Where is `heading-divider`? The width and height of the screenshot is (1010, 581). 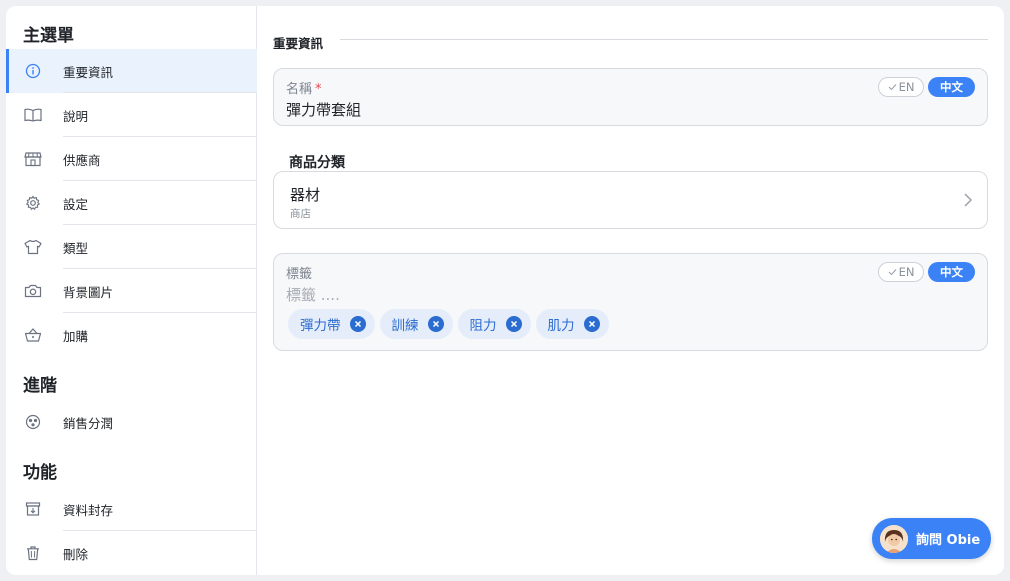 heading-divider is located at coordinates (664, 39).